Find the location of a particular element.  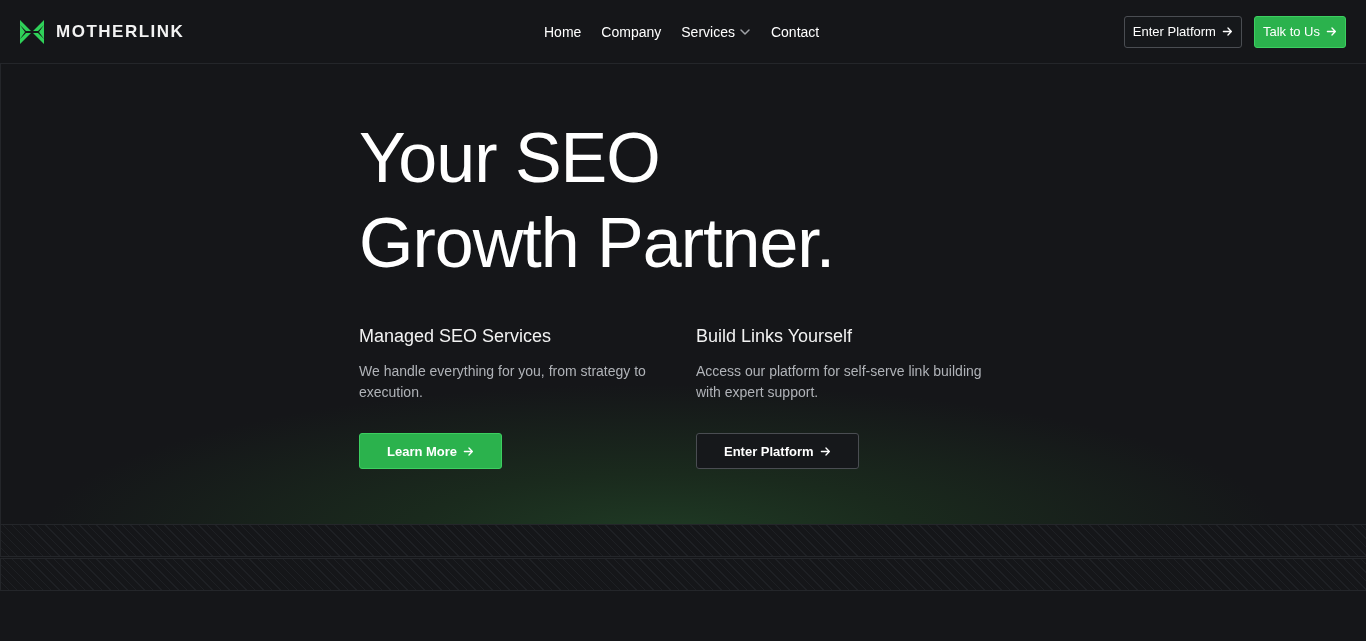

hero-title: Your SEO Growth Partner. is located at coordinates (597, 201).